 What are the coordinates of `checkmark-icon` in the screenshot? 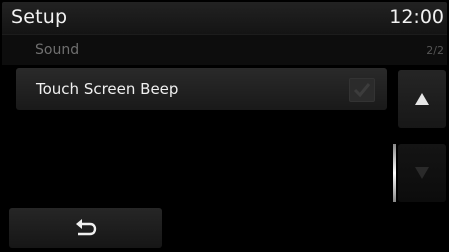 It's located at (362, 90).